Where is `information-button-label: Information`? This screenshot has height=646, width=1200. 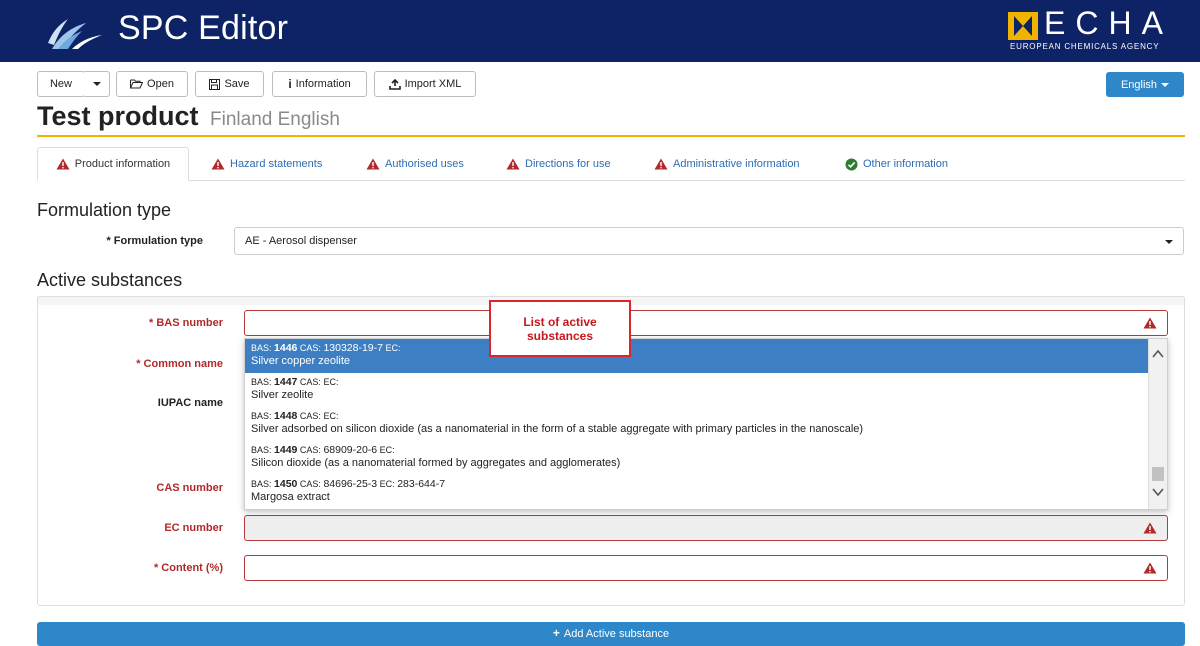 information-button-label: Information is located at coordinates (323, 84).